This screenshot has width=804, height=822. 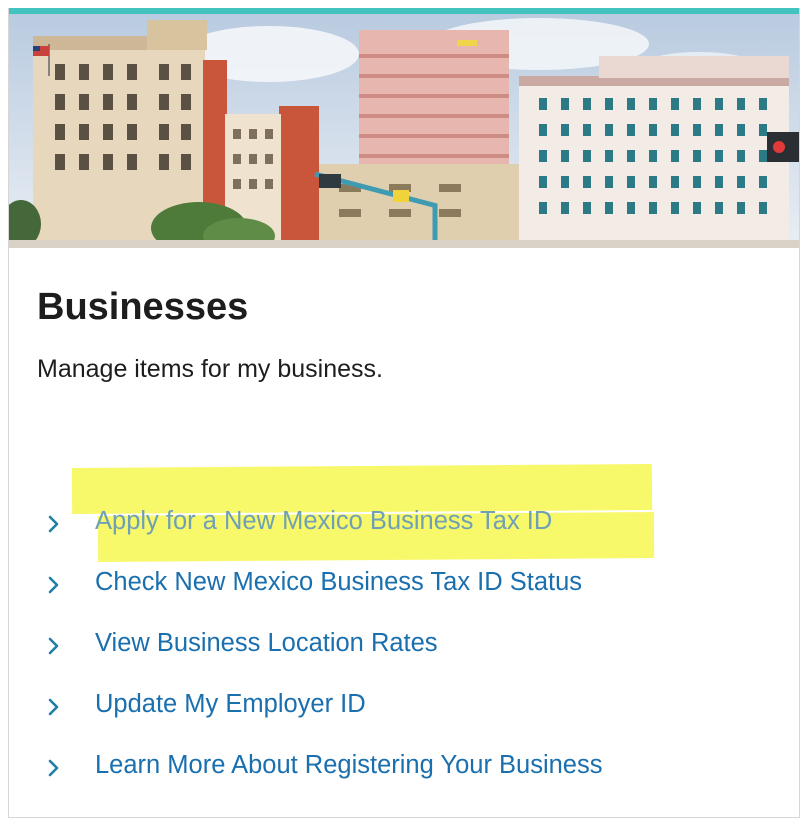 I want to click on page-title: Businesses, so click(x=143, y=307).